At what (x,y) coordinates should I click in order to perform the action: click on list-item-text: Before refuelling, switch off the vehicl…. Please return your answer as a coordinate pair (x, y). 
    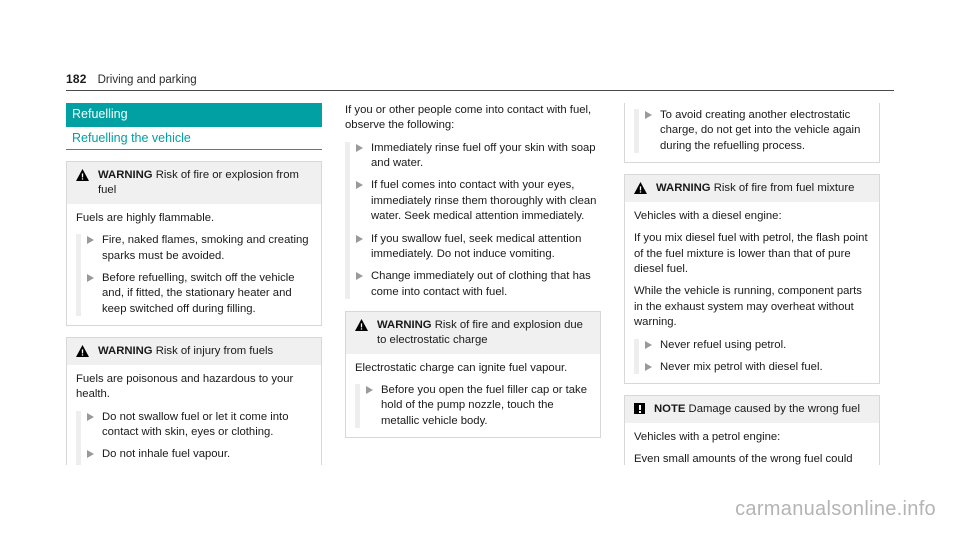
    Looking at the image, I should click on (198, 293).